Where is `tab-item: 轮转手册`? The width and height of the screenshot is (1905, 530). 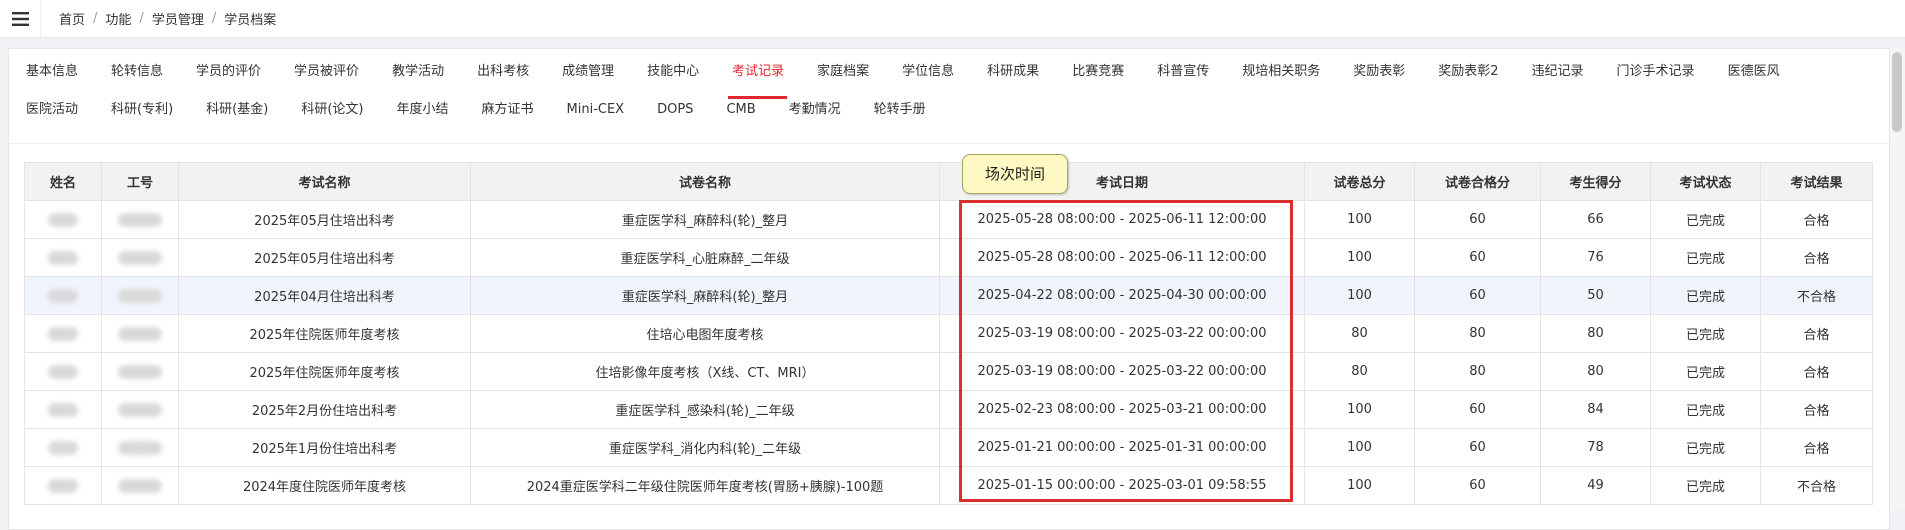
tab-item: 轮转手册 is located at coordinates (899, 110).